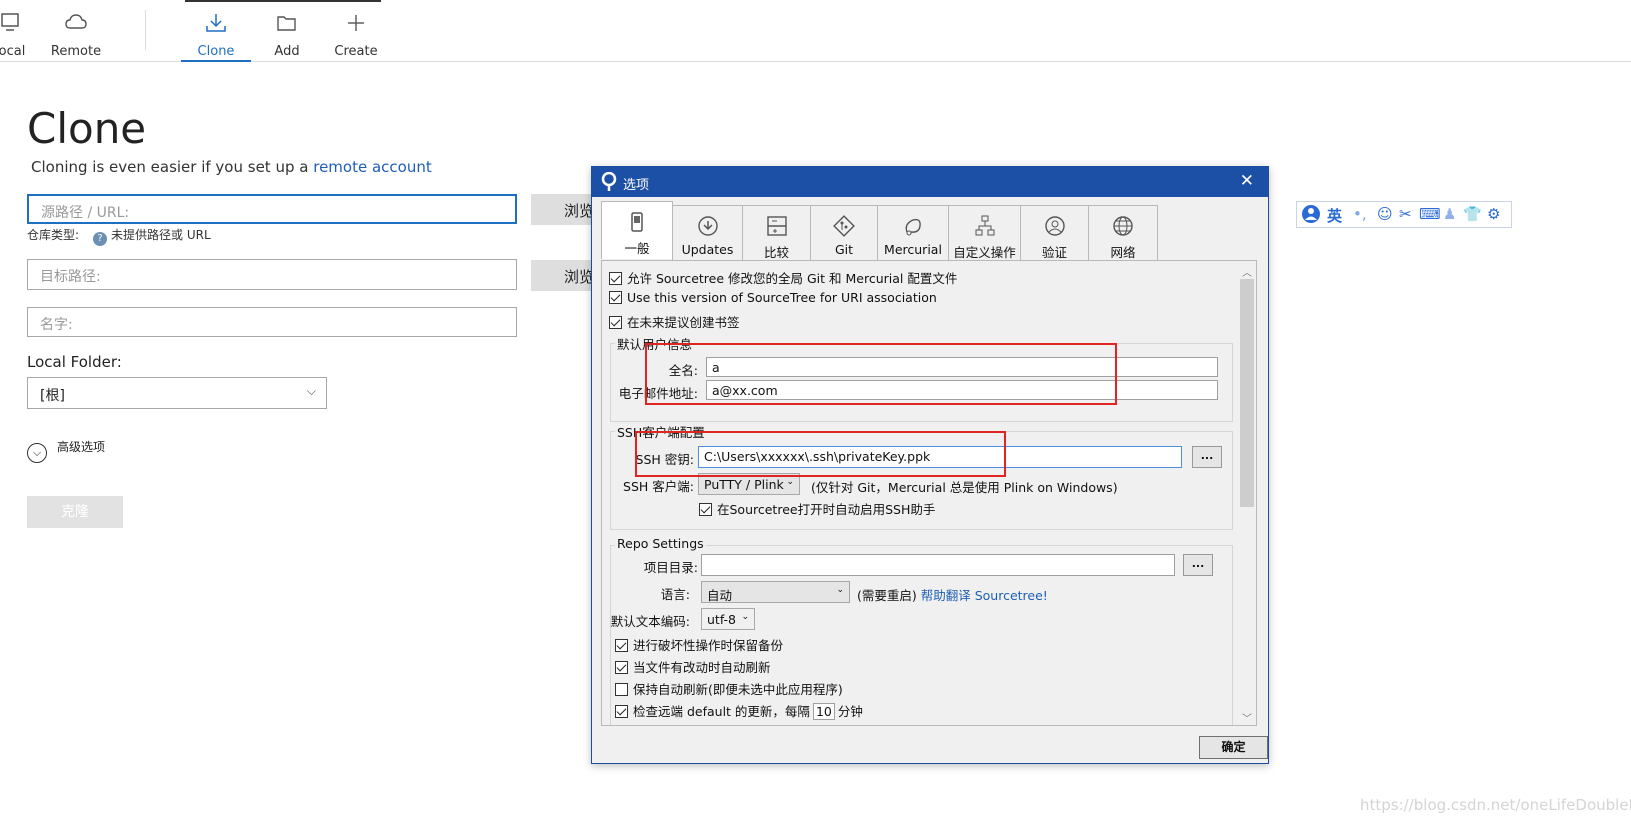  Describe the element at coordinates (161, 235) in the screenshot. I see `repo-type-value: 未提供路径或 URL` at that location.